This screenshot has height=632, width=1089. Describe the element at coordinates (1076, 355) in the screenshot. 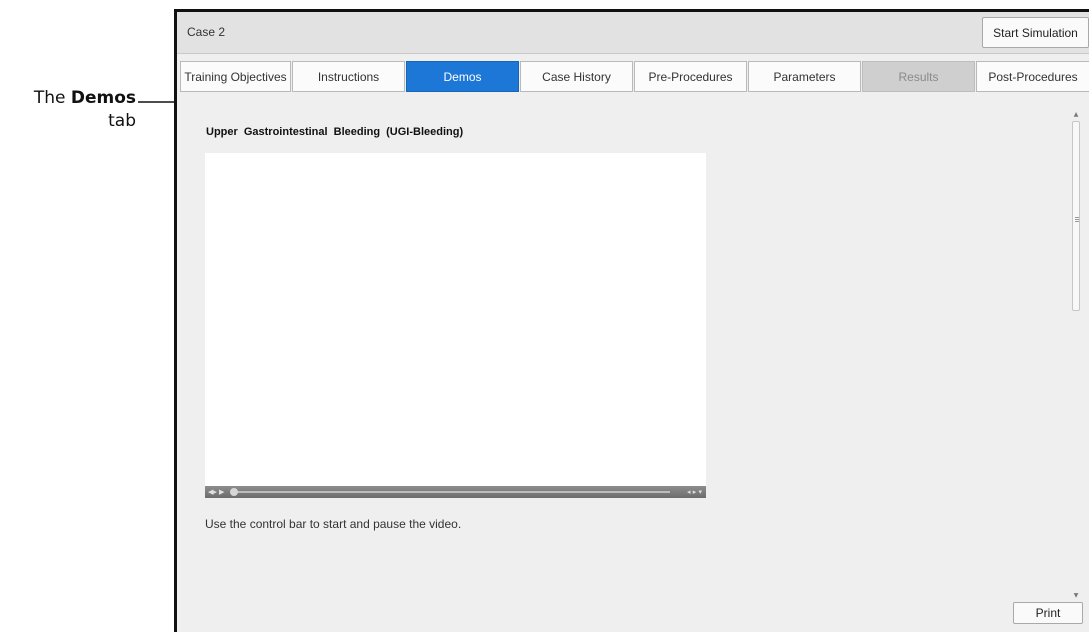

I see `content-scrollbar: ▲ ▼` at that location.